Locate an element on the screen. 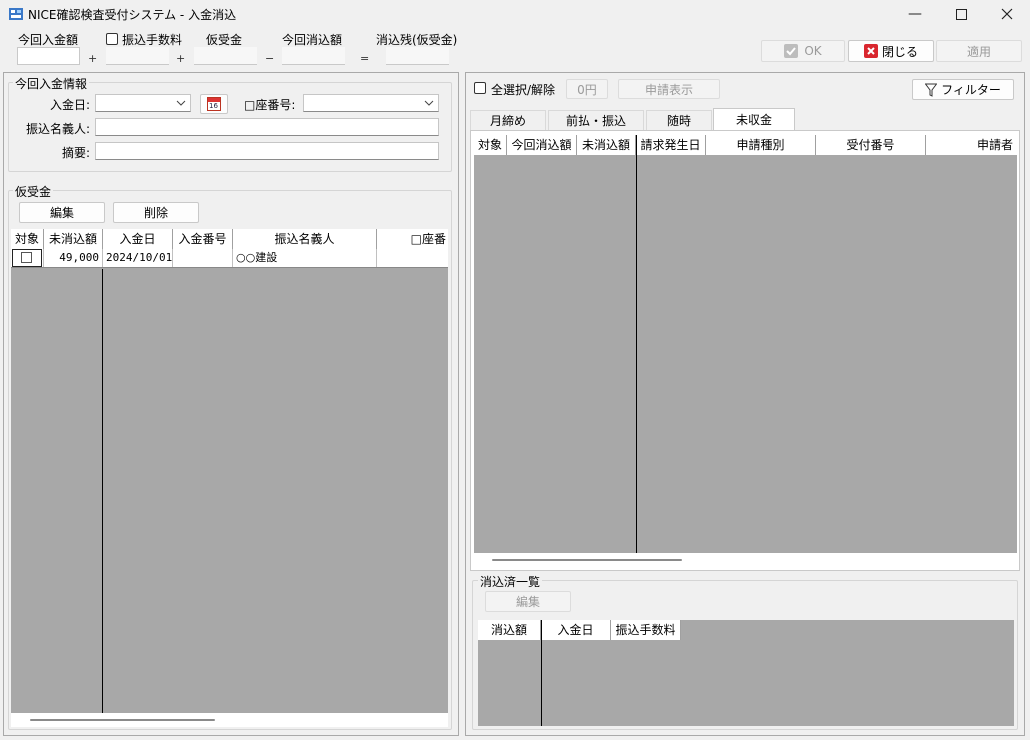  provisional-grid-header: 対象 未消込額 入金日 入金番号 振込名義人 □座番 is located at coordinates (229, 239).